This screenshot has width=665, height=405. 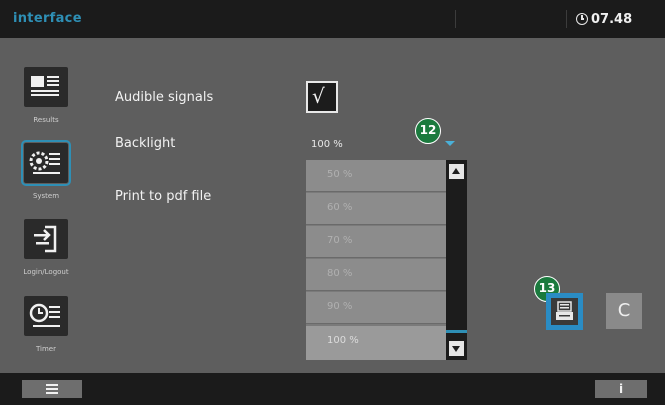 I want to click on top-bar: interface 07.48, so click(x=332, y=19).